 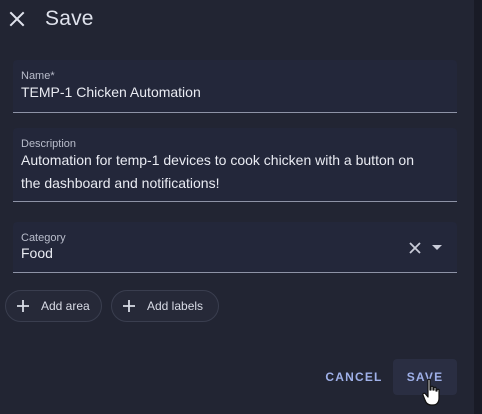 What do you see at coordinates (120, 183) in the screenshot?
I see `description-line-2: the dashboard and notifications!` at bounding box center [120, 183].